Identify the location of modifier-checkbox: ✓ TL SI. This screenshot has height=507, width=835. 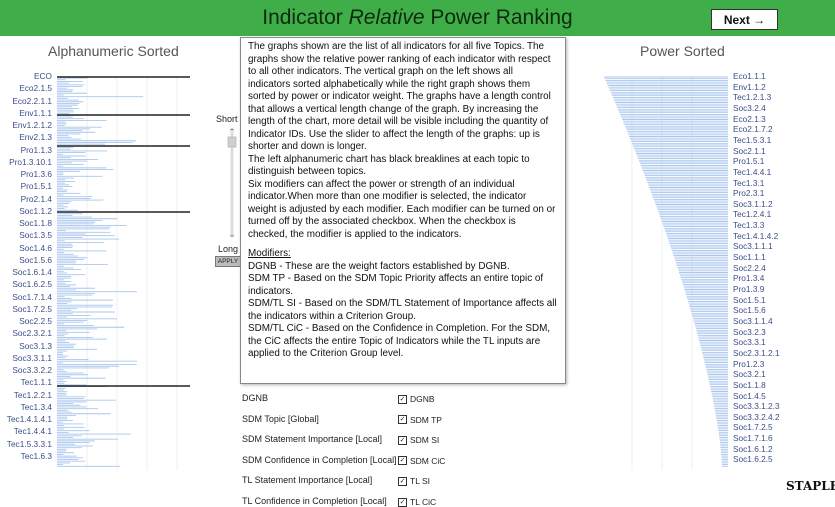
(414, 481).